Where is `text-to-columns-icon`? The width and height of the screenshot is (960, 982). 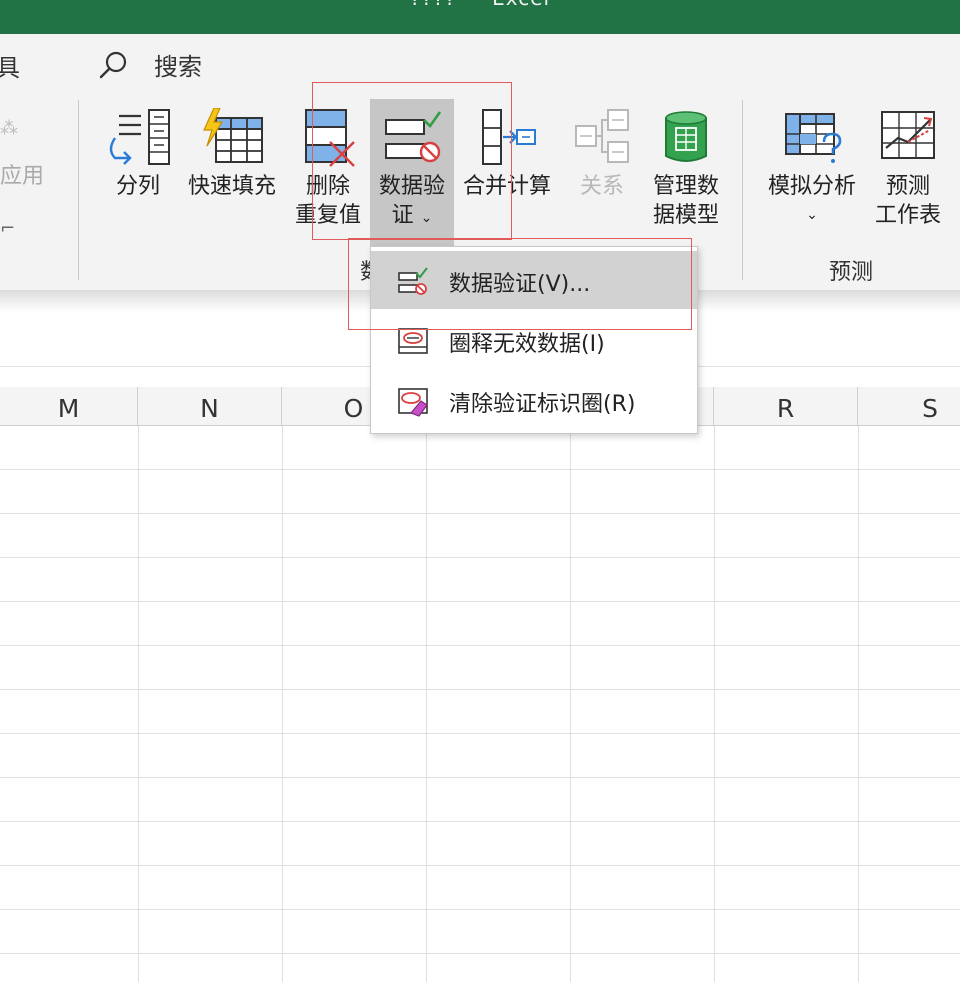 text-to-columns-icon is located at coordinates (139, 137).